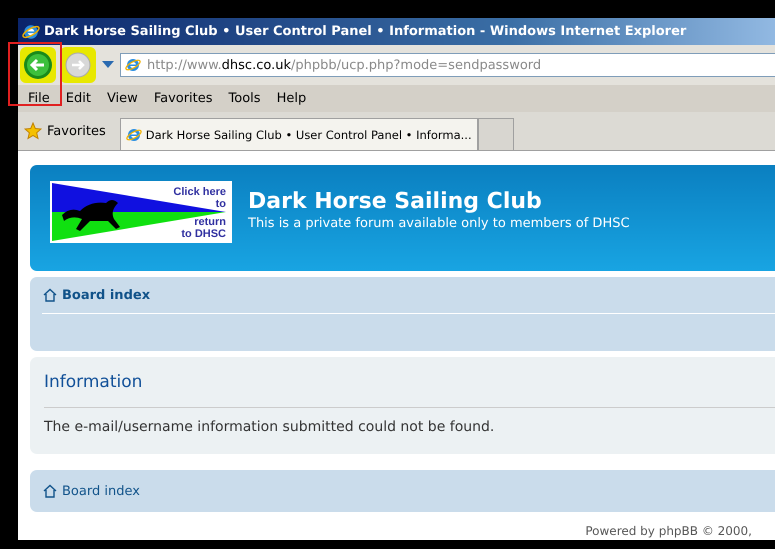 This screenshot has width=775, height=549. I want to click on club-logo: Click here to return to DHSC, so click(141, 212).